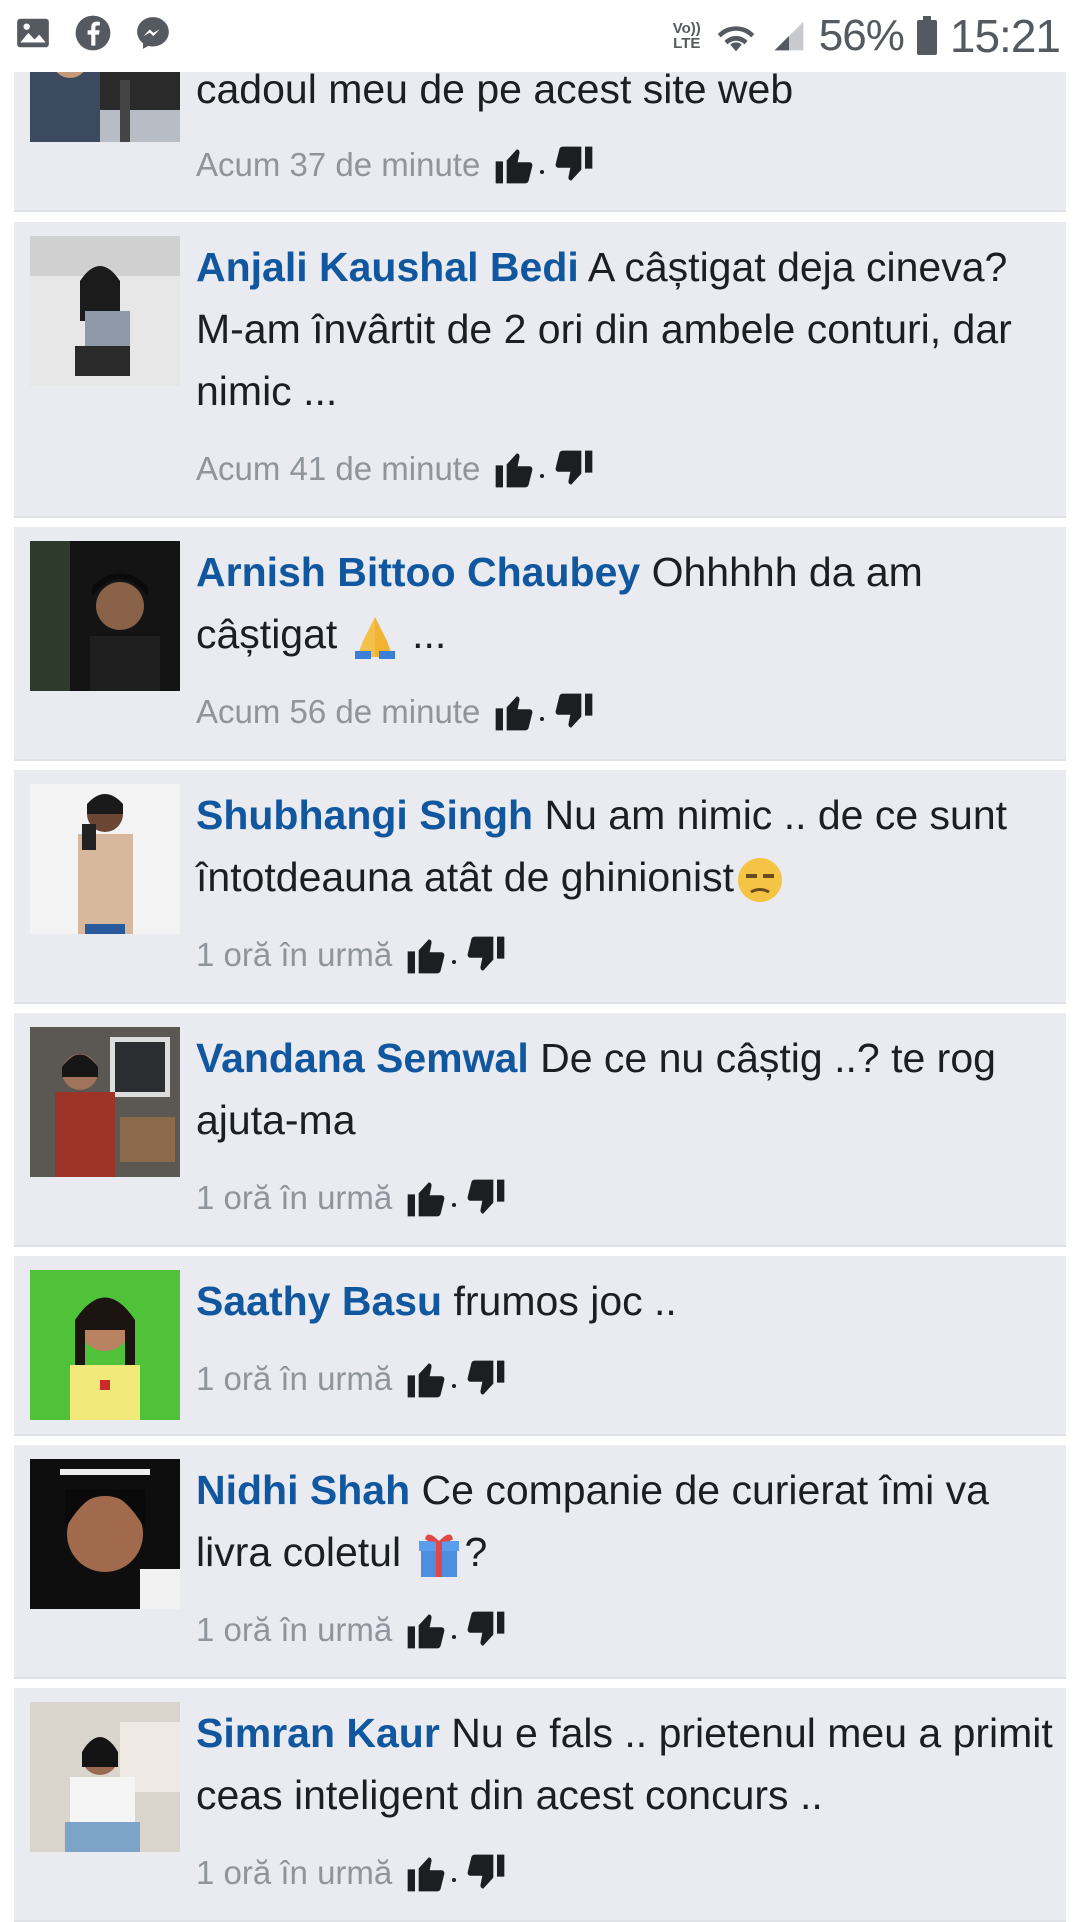  Describe the element at coordinates (153, 33) in the screenshot. I see `messenger-icon` at that location.